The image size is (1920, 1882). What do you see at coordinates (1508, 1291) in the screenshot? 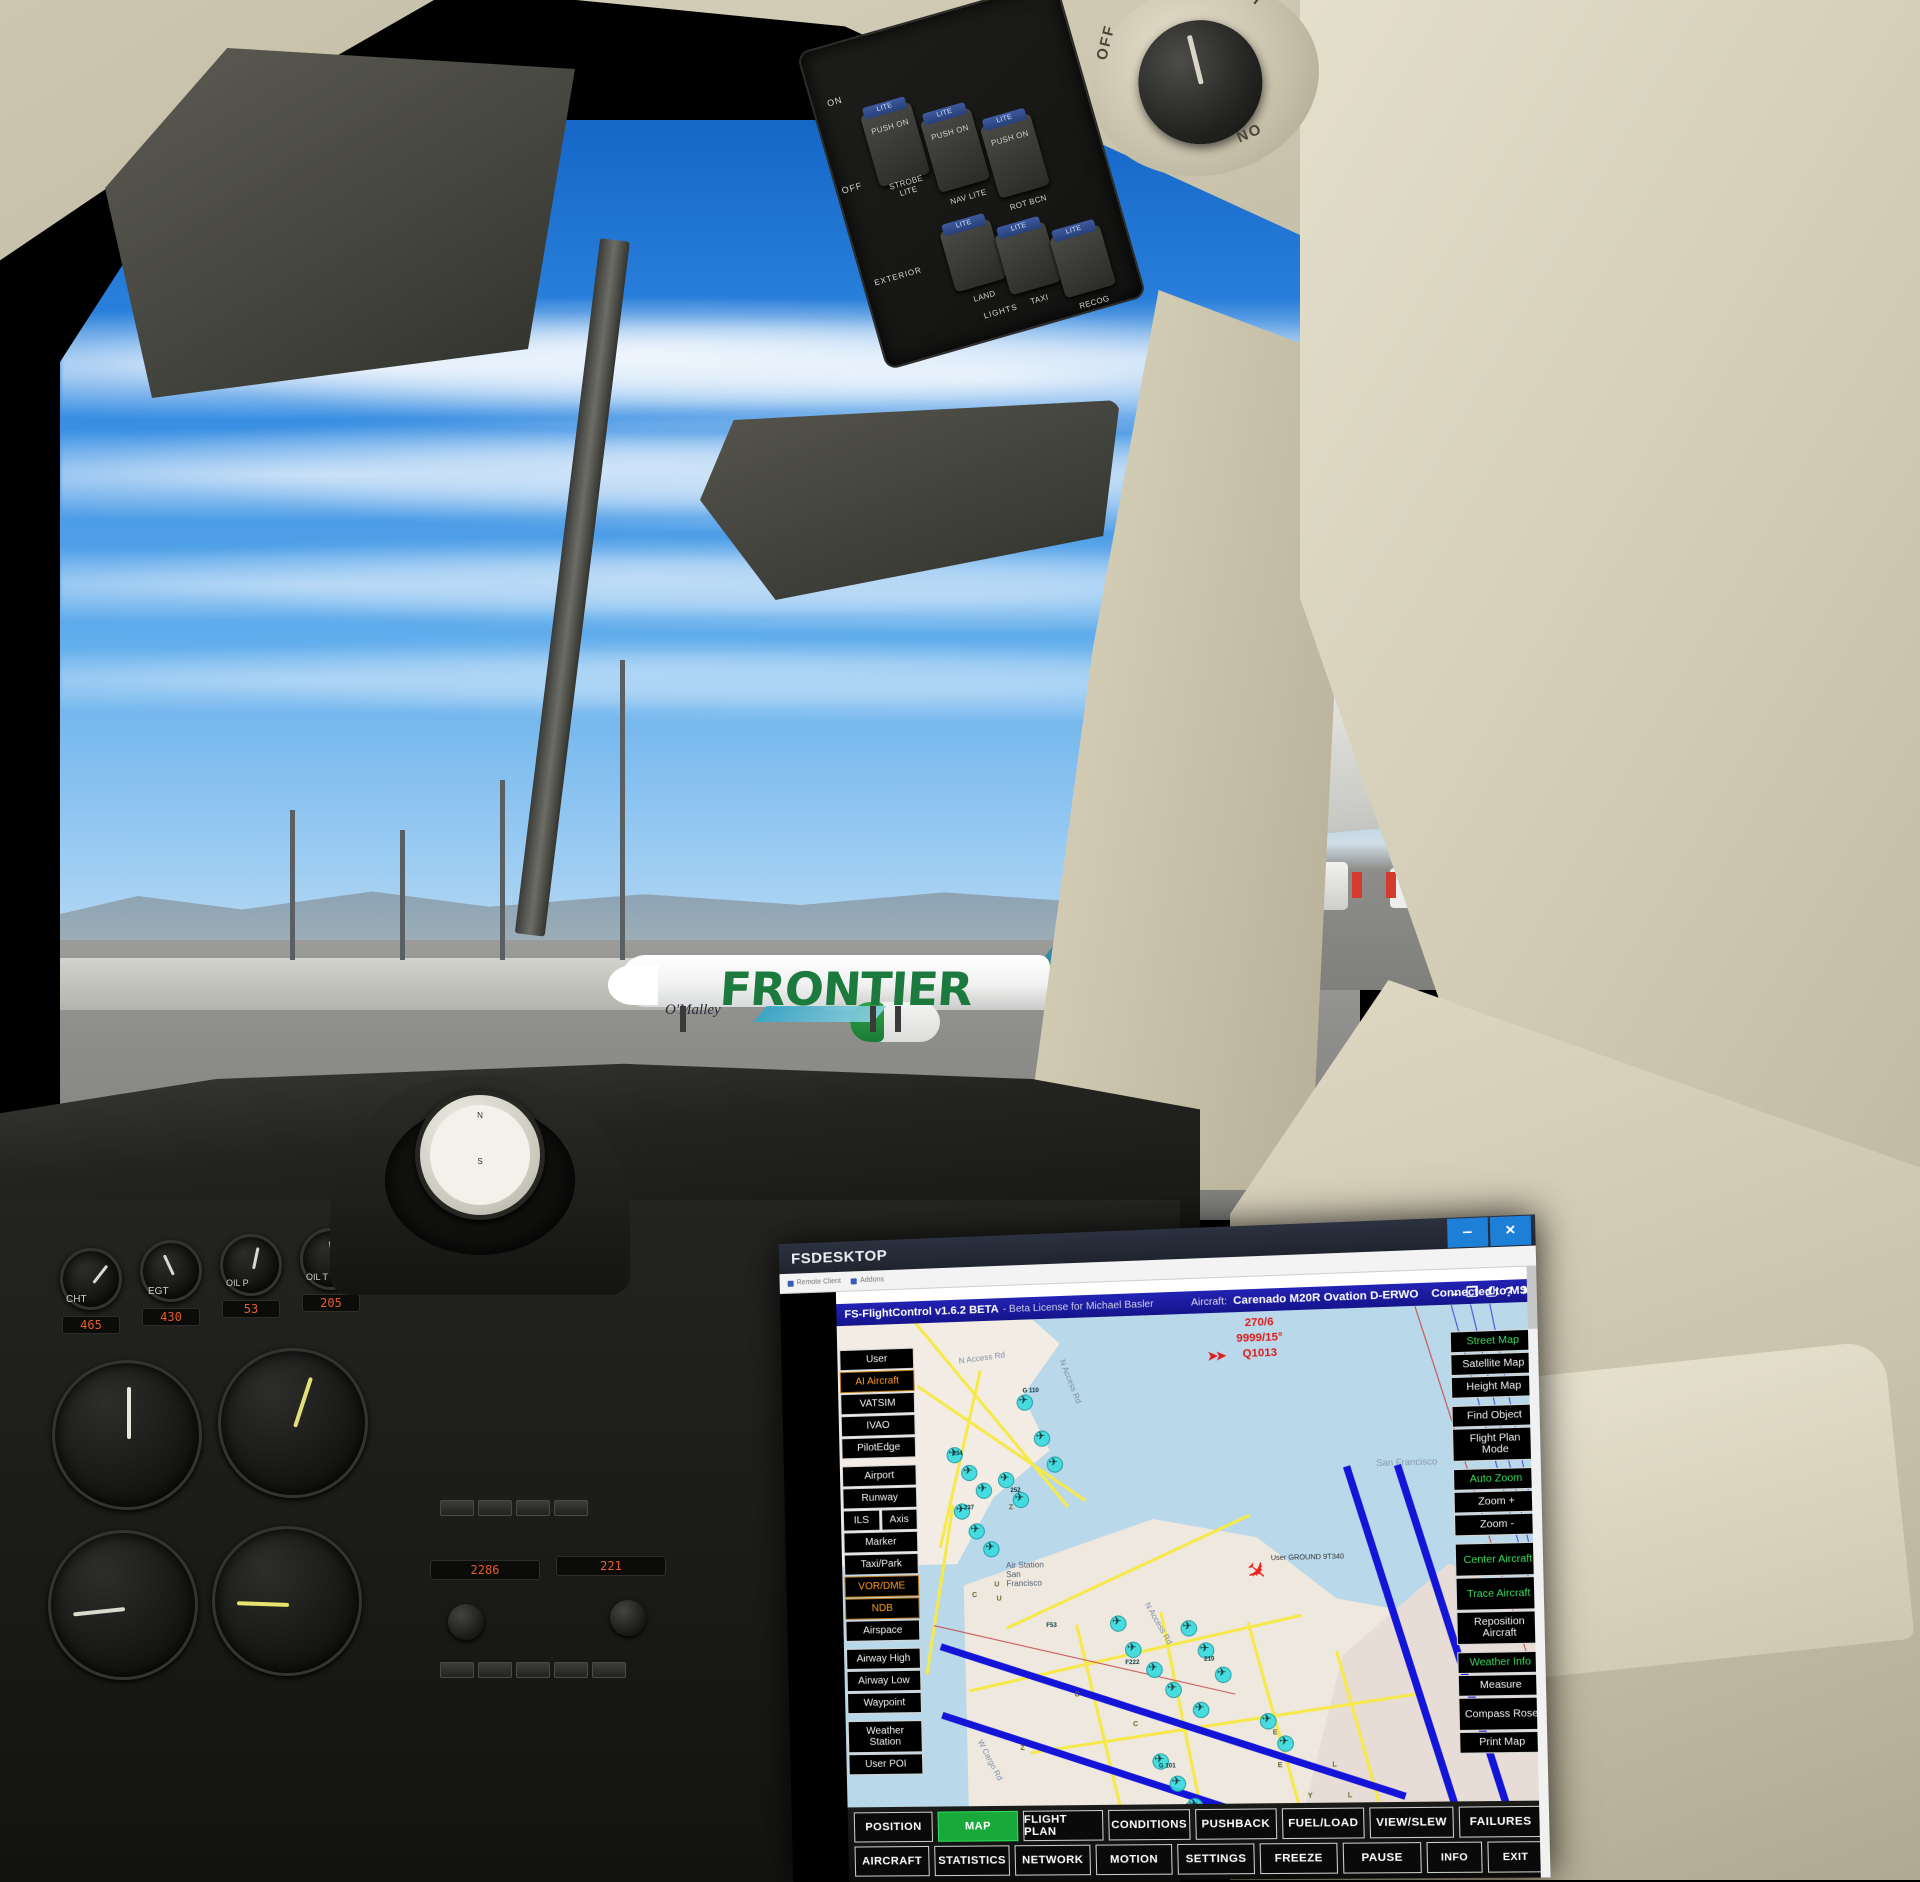
I see `app-help-icon: ?` at bounding box center [1508, 1291].